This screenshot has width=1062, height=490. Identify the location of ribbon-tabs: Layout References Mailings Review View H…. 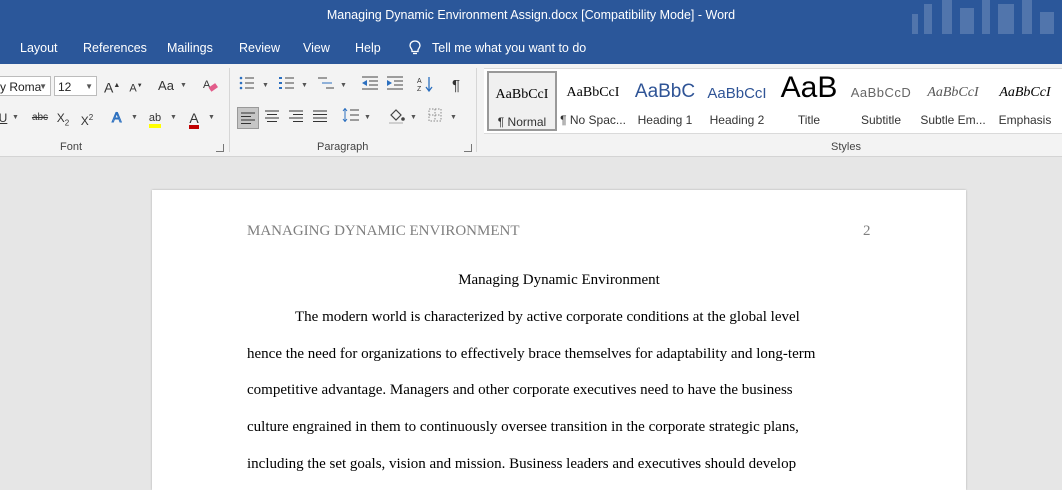
(531, 49).